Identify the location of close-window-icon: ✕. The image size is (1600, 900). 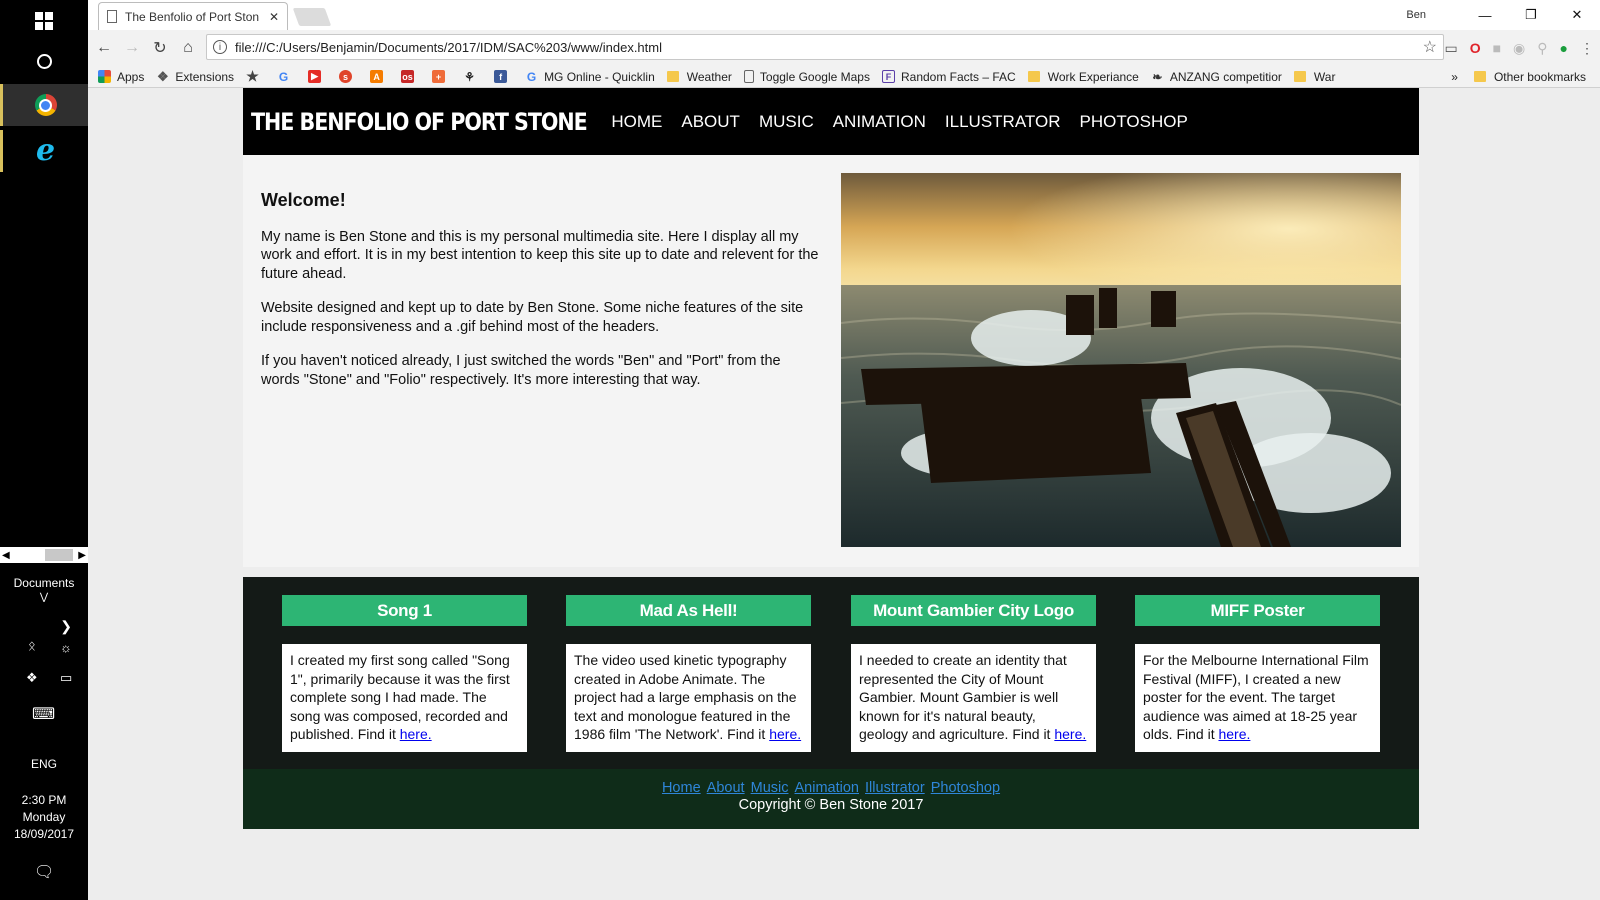
(1577, 15).